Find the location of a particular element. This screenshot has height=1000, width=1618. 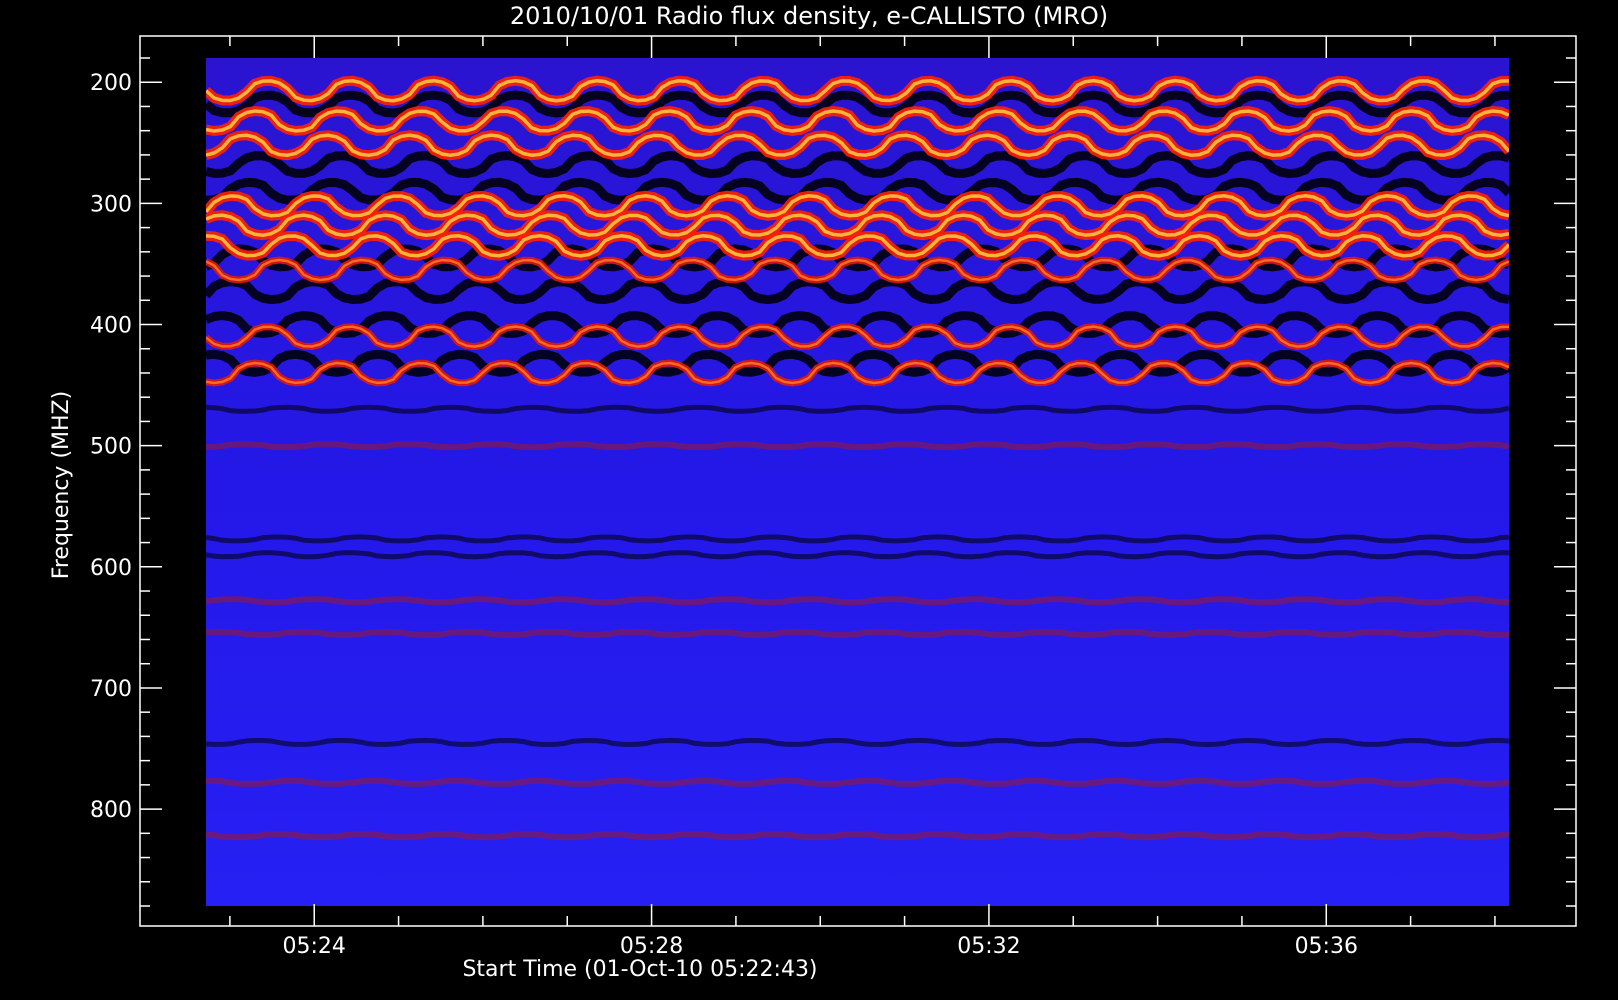

x-axis-label: Start Time (01-Oct-10 05:22:43) is located at coordinates (639, 969).